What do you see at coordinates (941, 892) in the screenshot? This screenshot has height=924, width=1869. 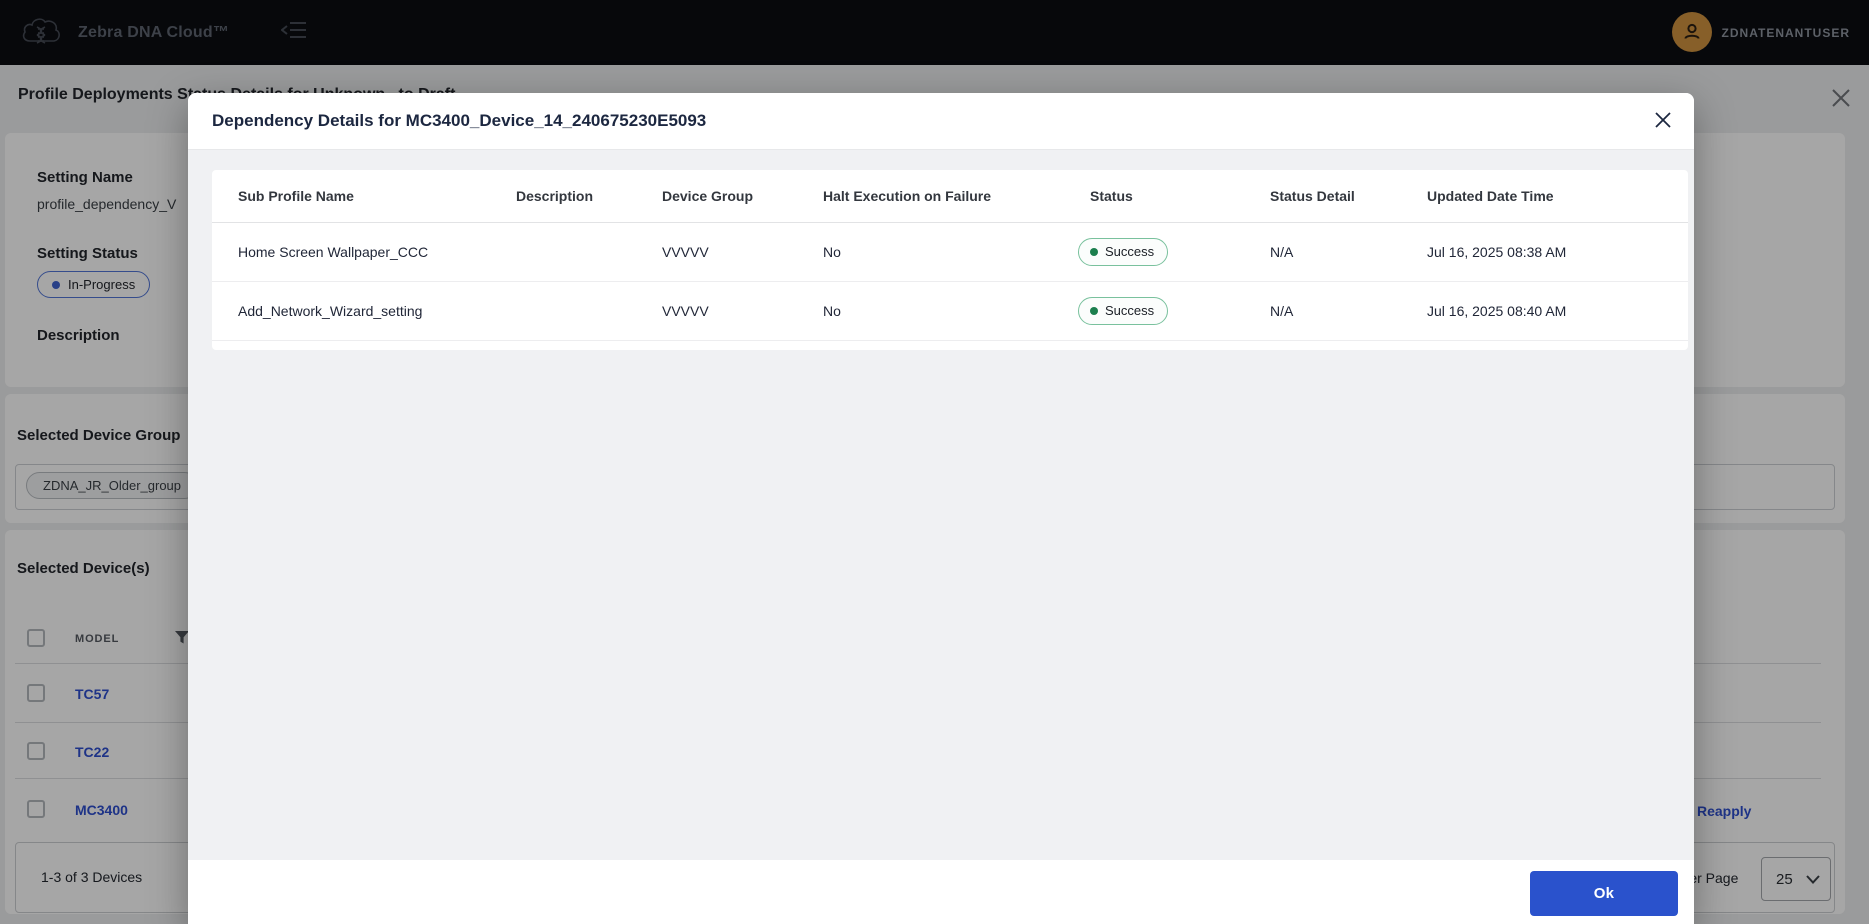 I see `modal-footer: Ok` at bounding box center [941, 892].